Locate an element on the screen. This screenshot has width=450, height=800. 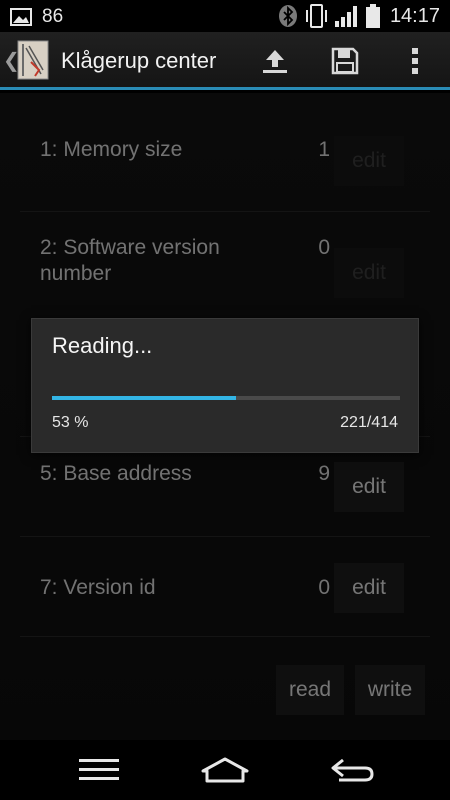
upload-button is located at coordinates (275, 61).